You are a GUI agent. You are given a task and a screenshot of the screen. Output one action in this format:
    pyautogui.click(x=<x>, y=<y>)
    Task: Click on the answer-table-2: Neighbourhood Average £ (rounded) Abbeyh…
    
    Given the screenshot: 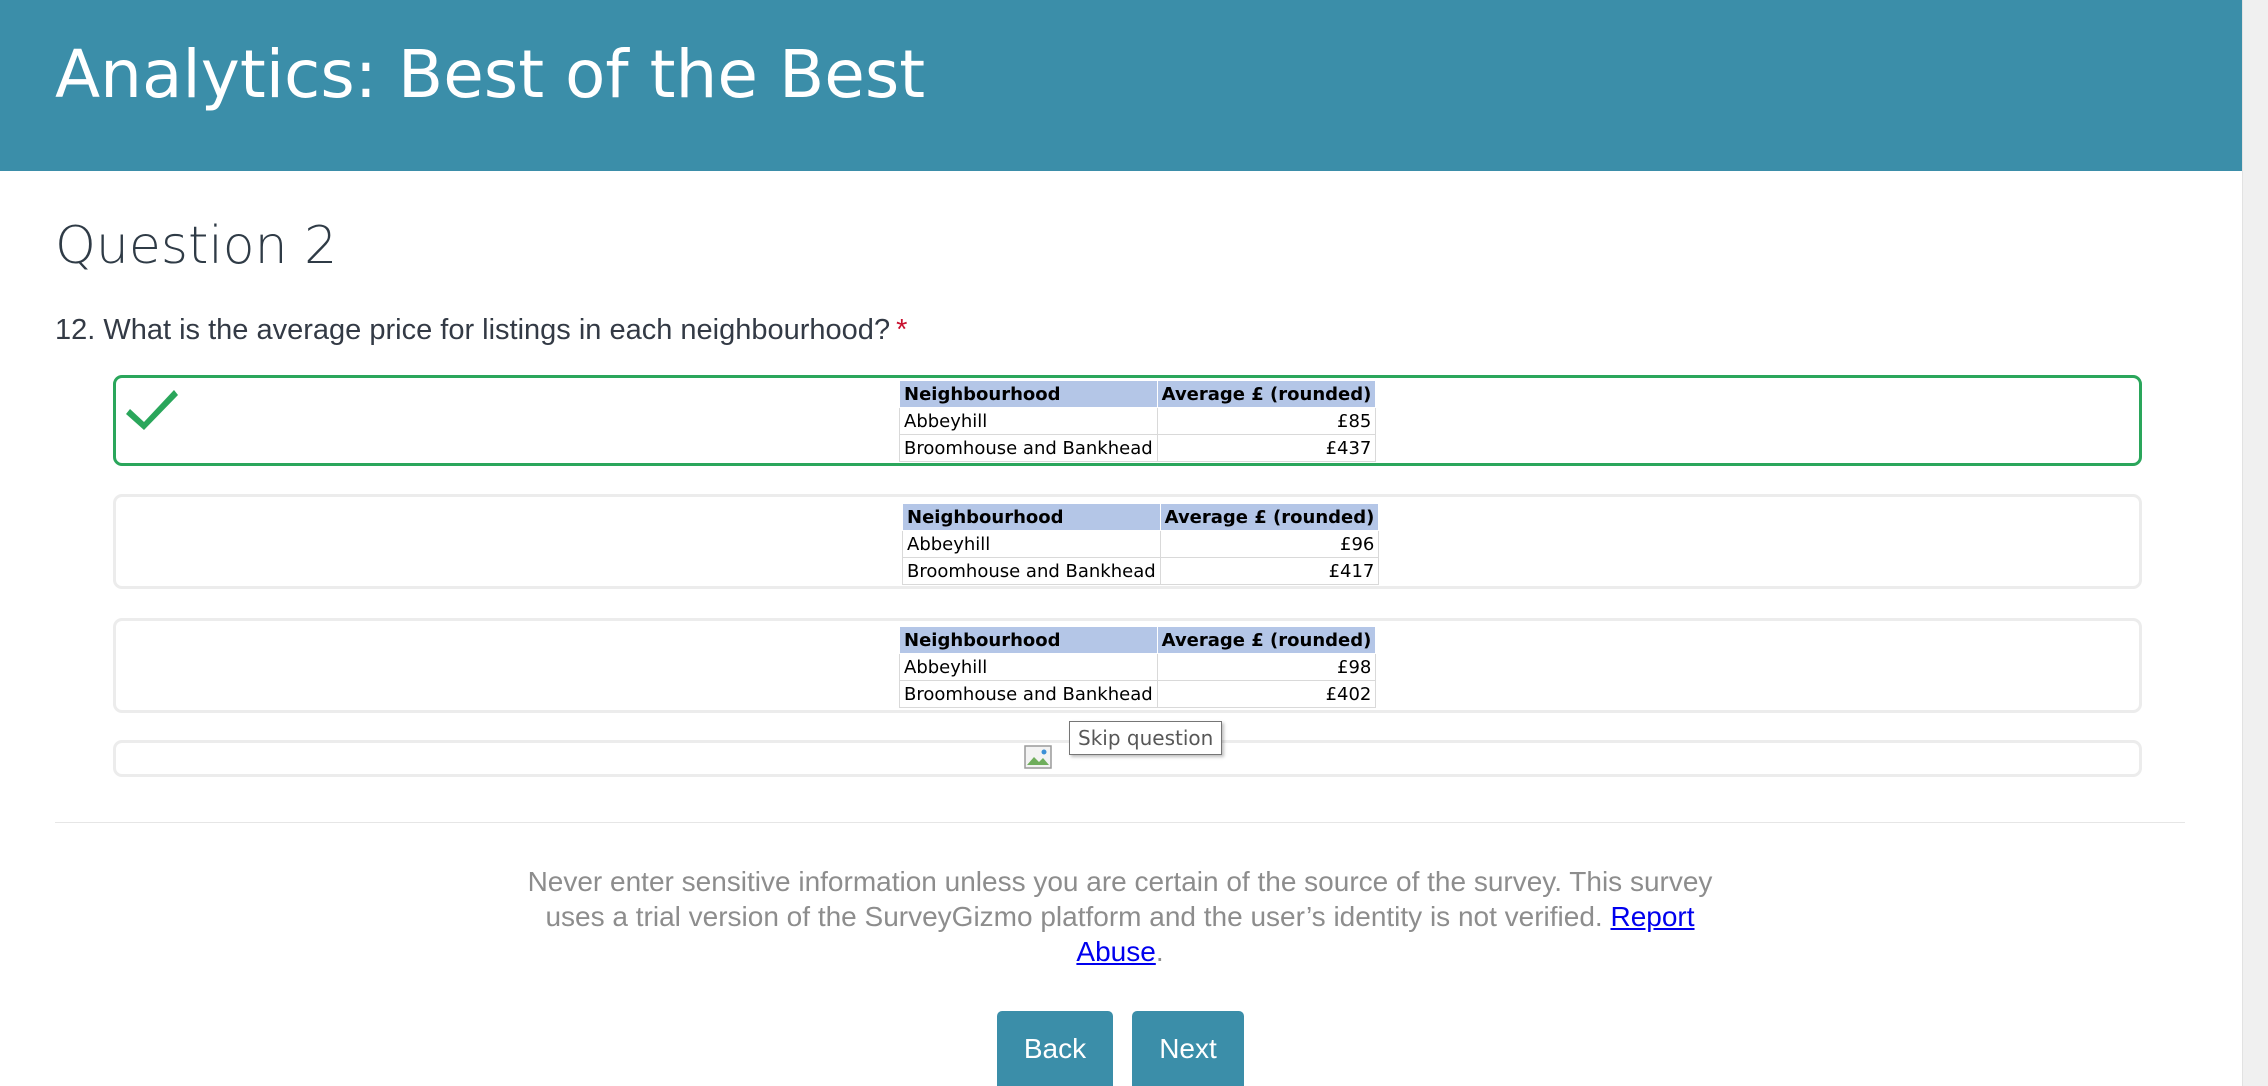 What is the action you would take?
    pyautogui.click(x=1141, y=544)
    